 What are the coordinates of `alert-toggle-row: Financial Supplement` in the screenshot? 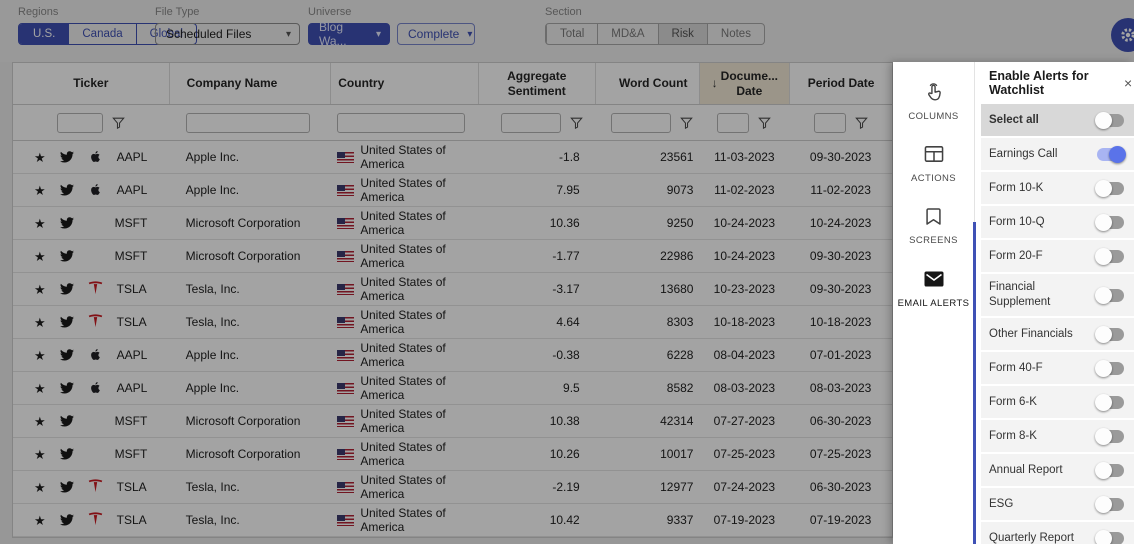 It's located at (1057, 295).